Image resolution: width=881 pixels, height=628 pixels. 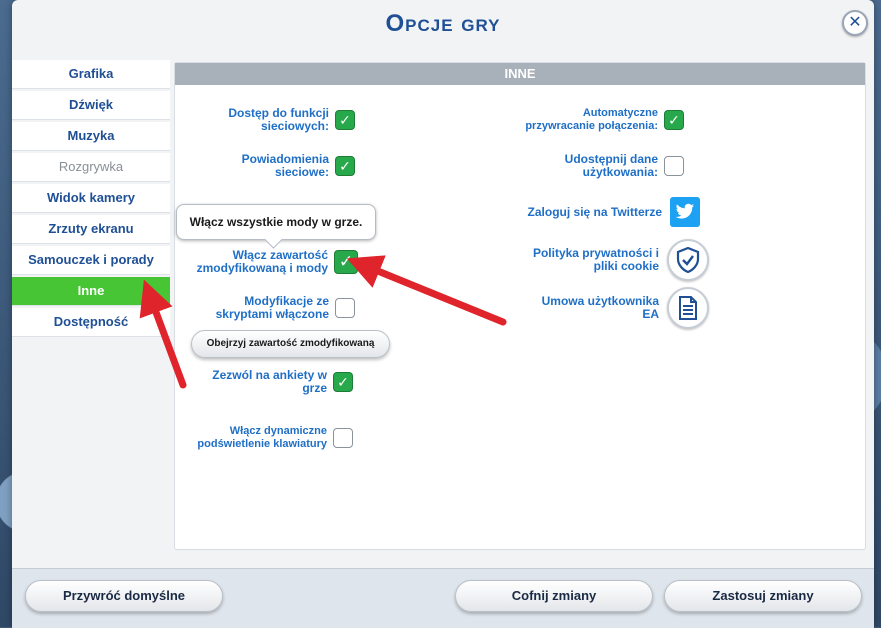 I want to click on document-icon, so click(x=688, y=308).